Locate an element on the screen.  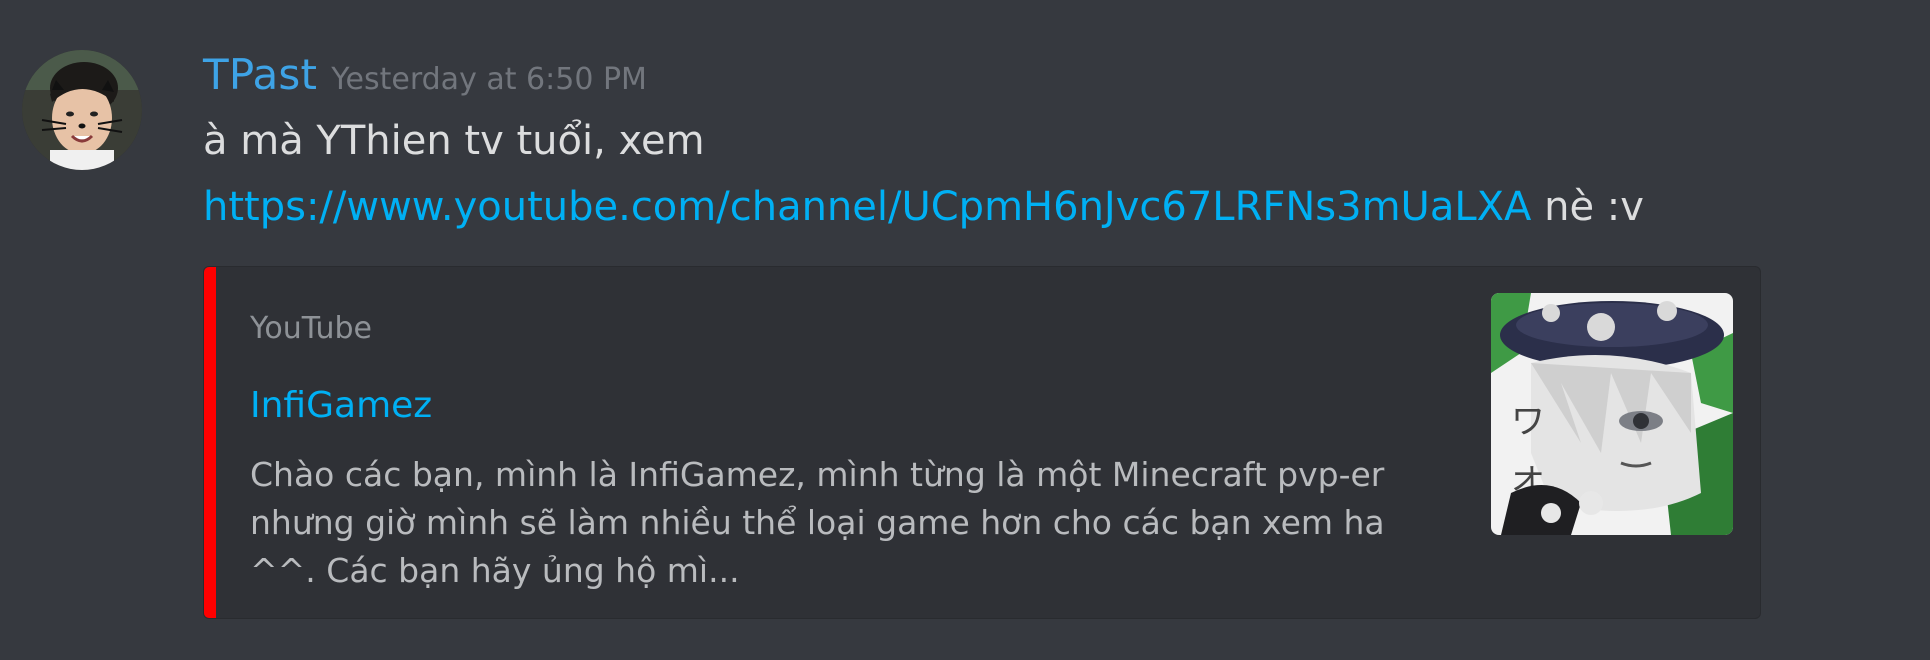
anime-character-thumbnail-icon: ワ オ is located at coordinates (1612, 414).